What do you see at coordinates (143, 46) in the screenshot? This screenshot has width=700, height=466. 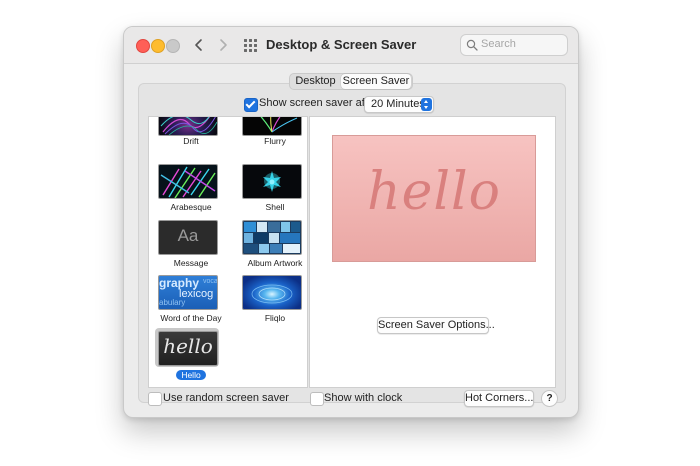 I see `close-window-button` at bounding box center [143, 46].